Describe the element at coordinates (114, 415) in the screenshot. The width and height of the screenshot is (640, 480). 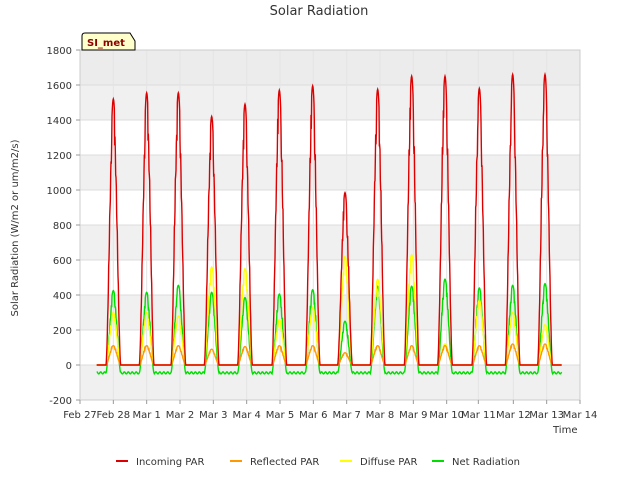
I see `x-tick-label: Feb 28` at that location.